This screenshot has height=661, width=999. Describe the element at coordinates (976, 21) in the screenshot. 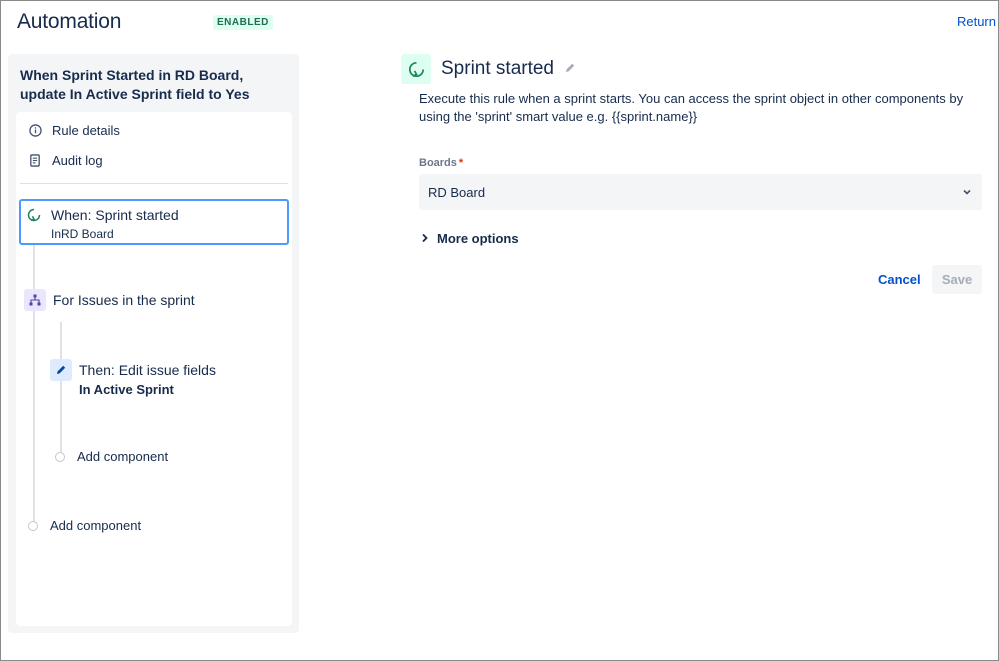

I see `return-link: Return` at that location.